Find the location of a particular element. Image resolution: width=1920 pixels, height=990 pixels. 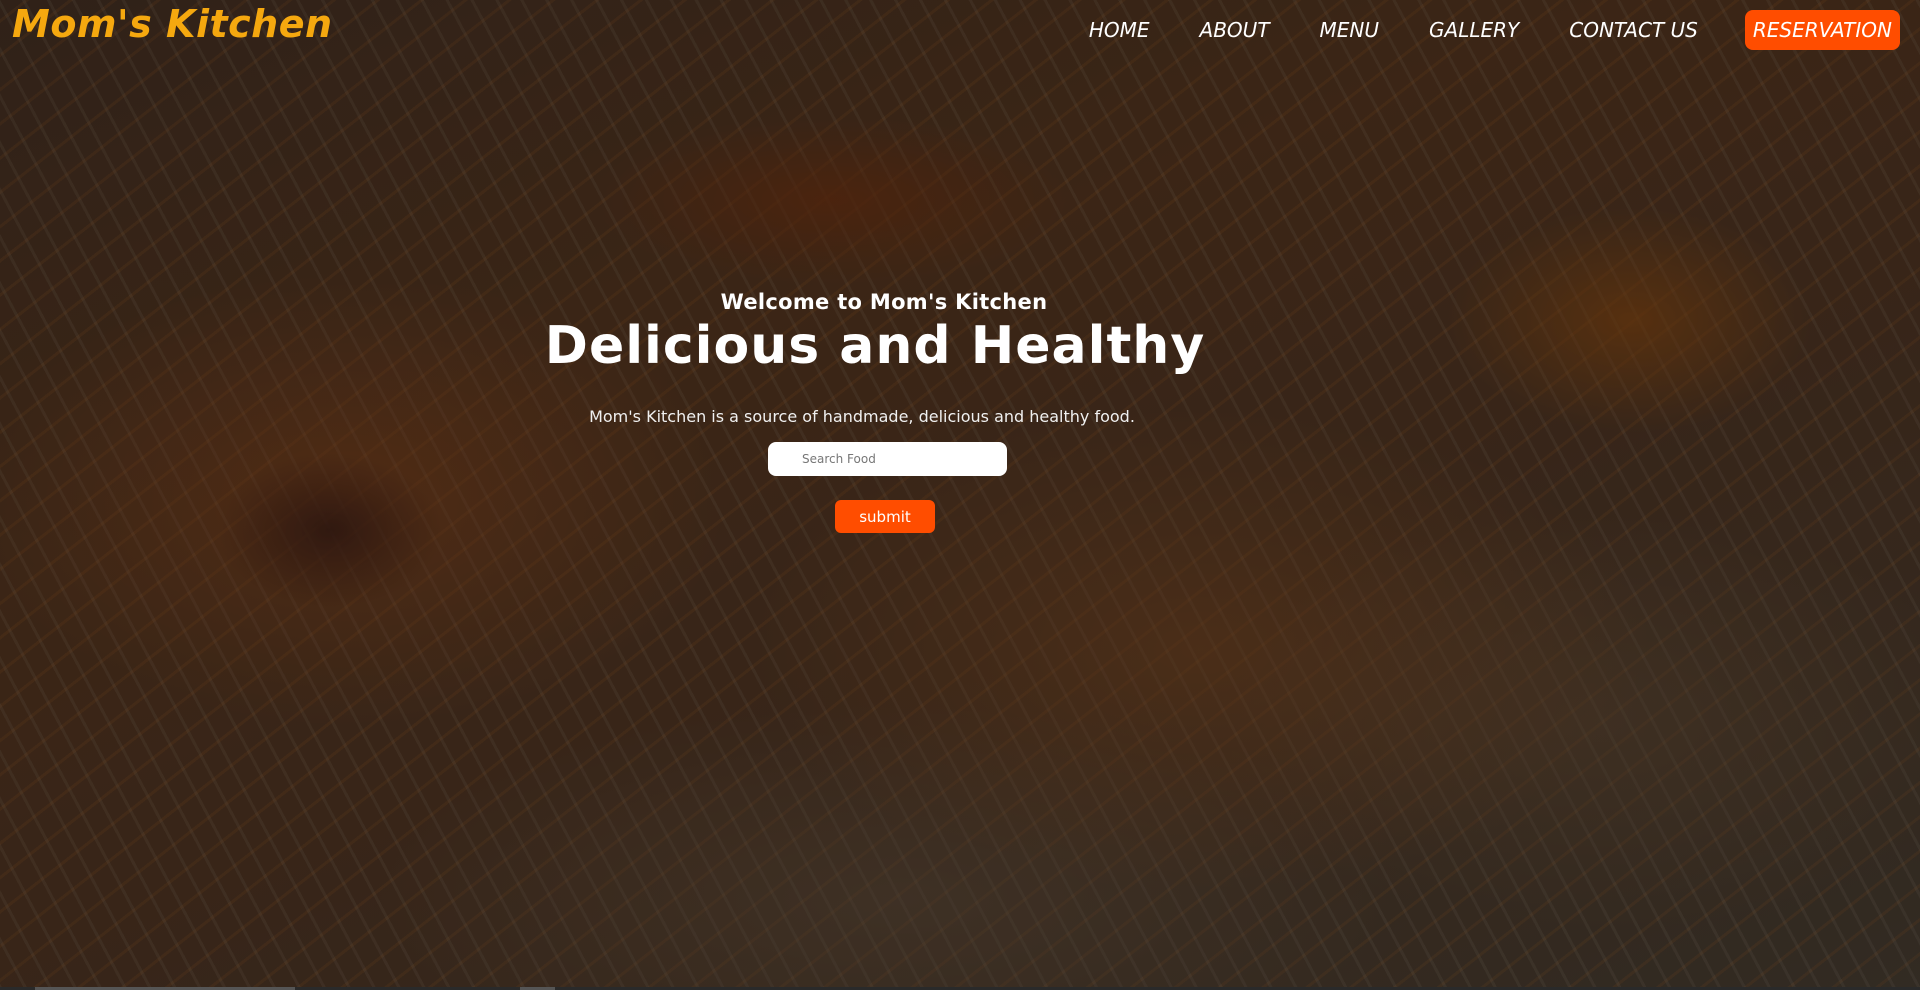

search-box is located at coordinates (887, 459).